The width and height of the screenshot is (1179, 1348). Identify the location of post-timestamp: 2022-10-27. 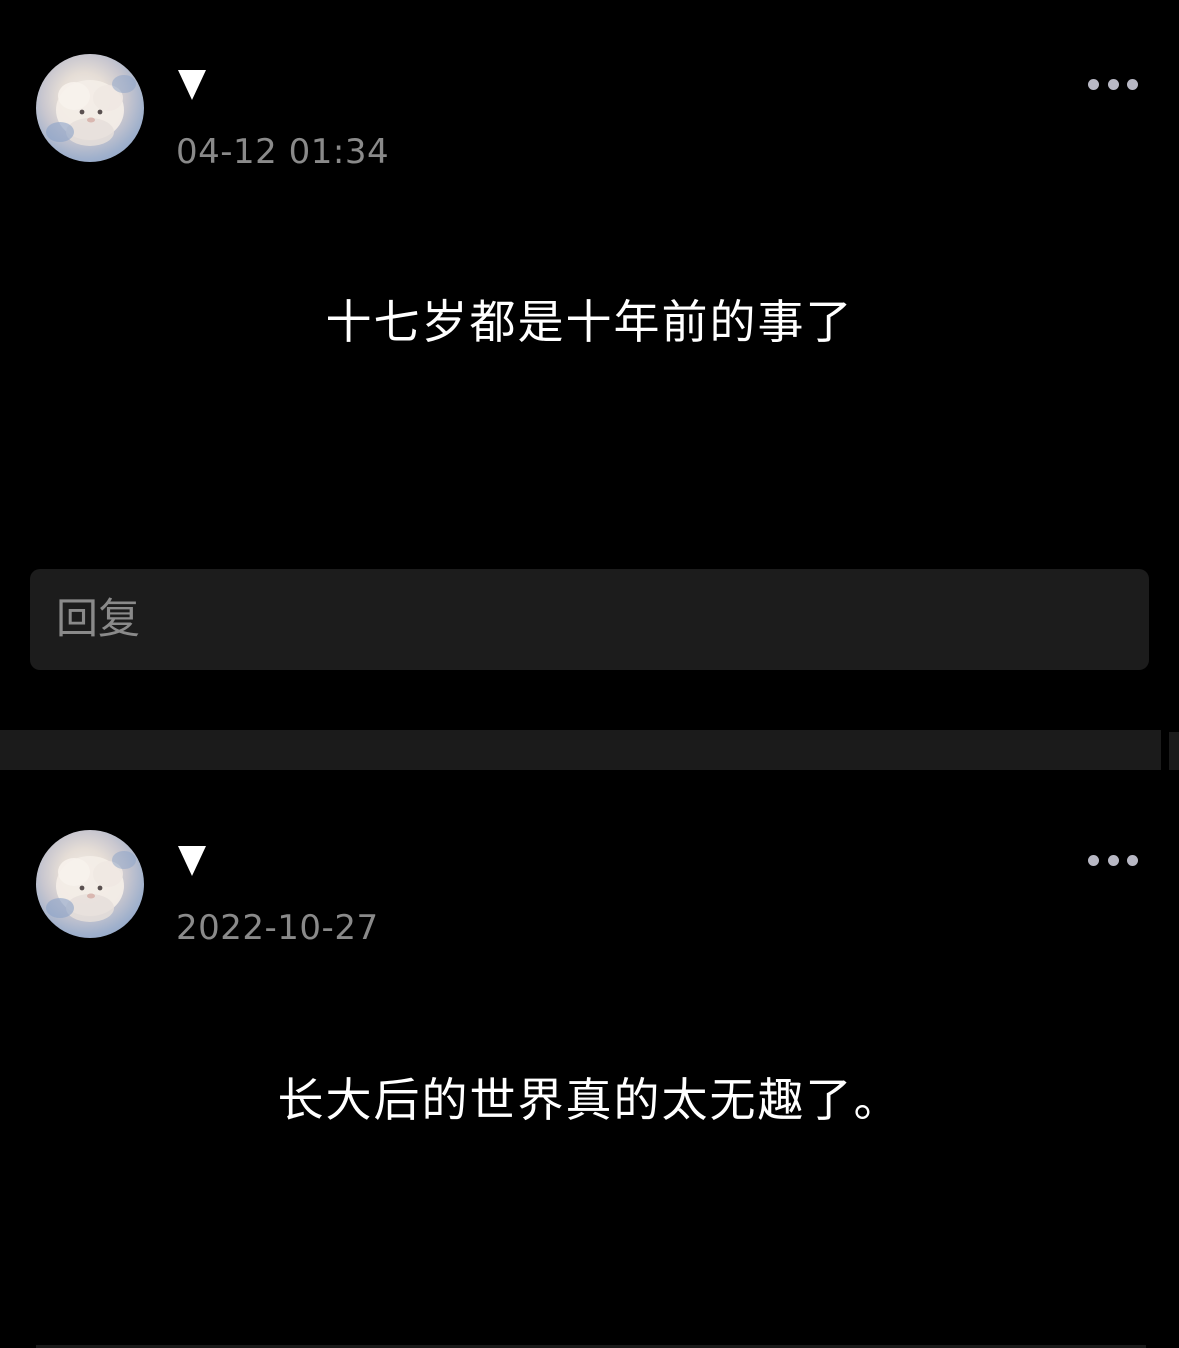
(277, 928).